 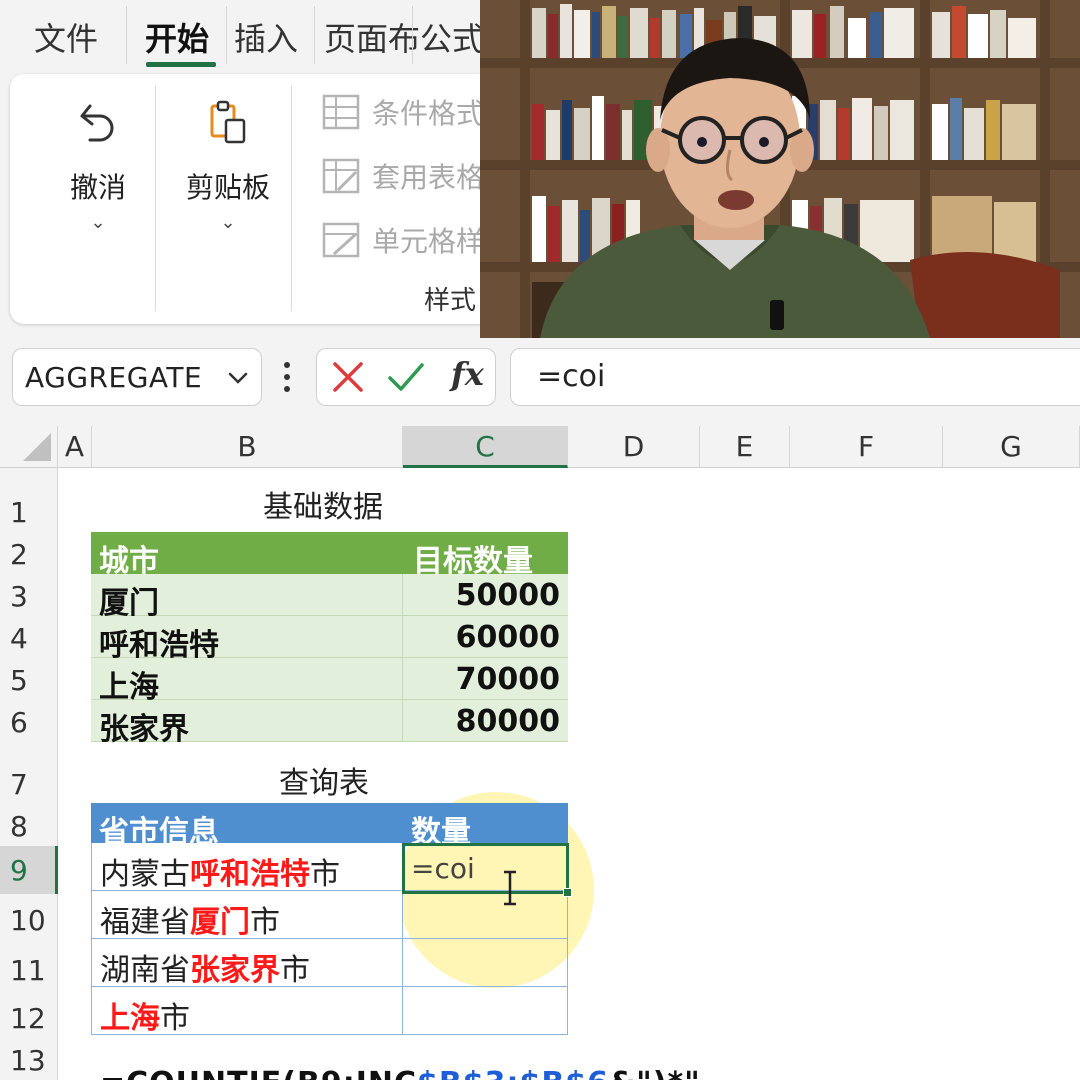 What do you see at coordinates (29, 447) in the screenshot?
I see `select-all-button` at bounding box center [29, 447].